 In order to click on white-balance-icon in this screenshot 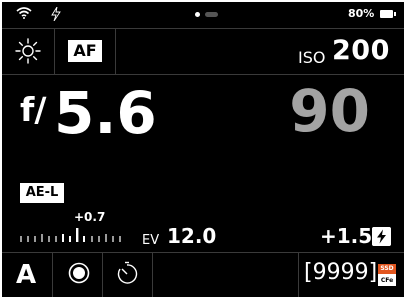, I will do `click(28, 51)`.